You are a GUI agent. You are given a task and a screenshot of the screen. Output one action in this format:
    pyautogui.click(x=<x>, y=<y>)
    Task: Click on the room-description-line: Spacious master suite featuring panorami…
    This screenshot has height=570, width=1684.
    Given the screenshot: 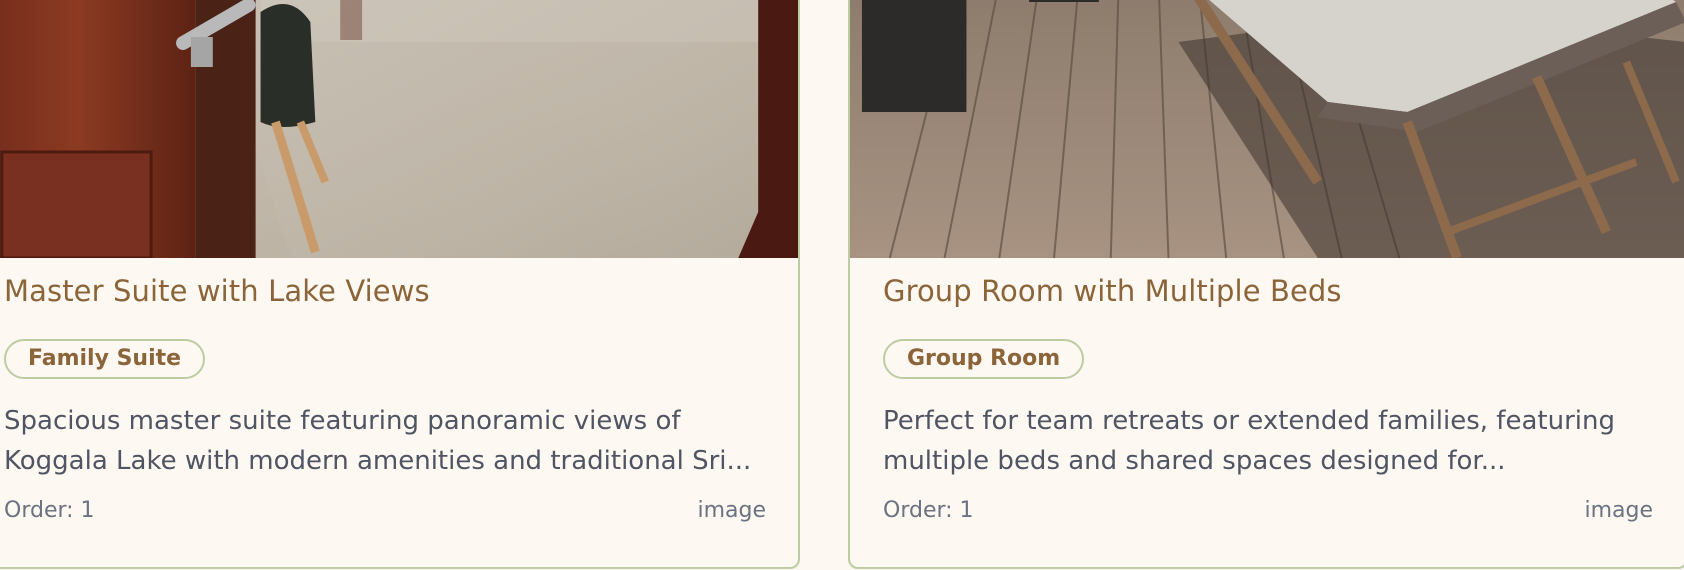 What is the action you would take?
    pyautogui.click(x=342, y=421)
    